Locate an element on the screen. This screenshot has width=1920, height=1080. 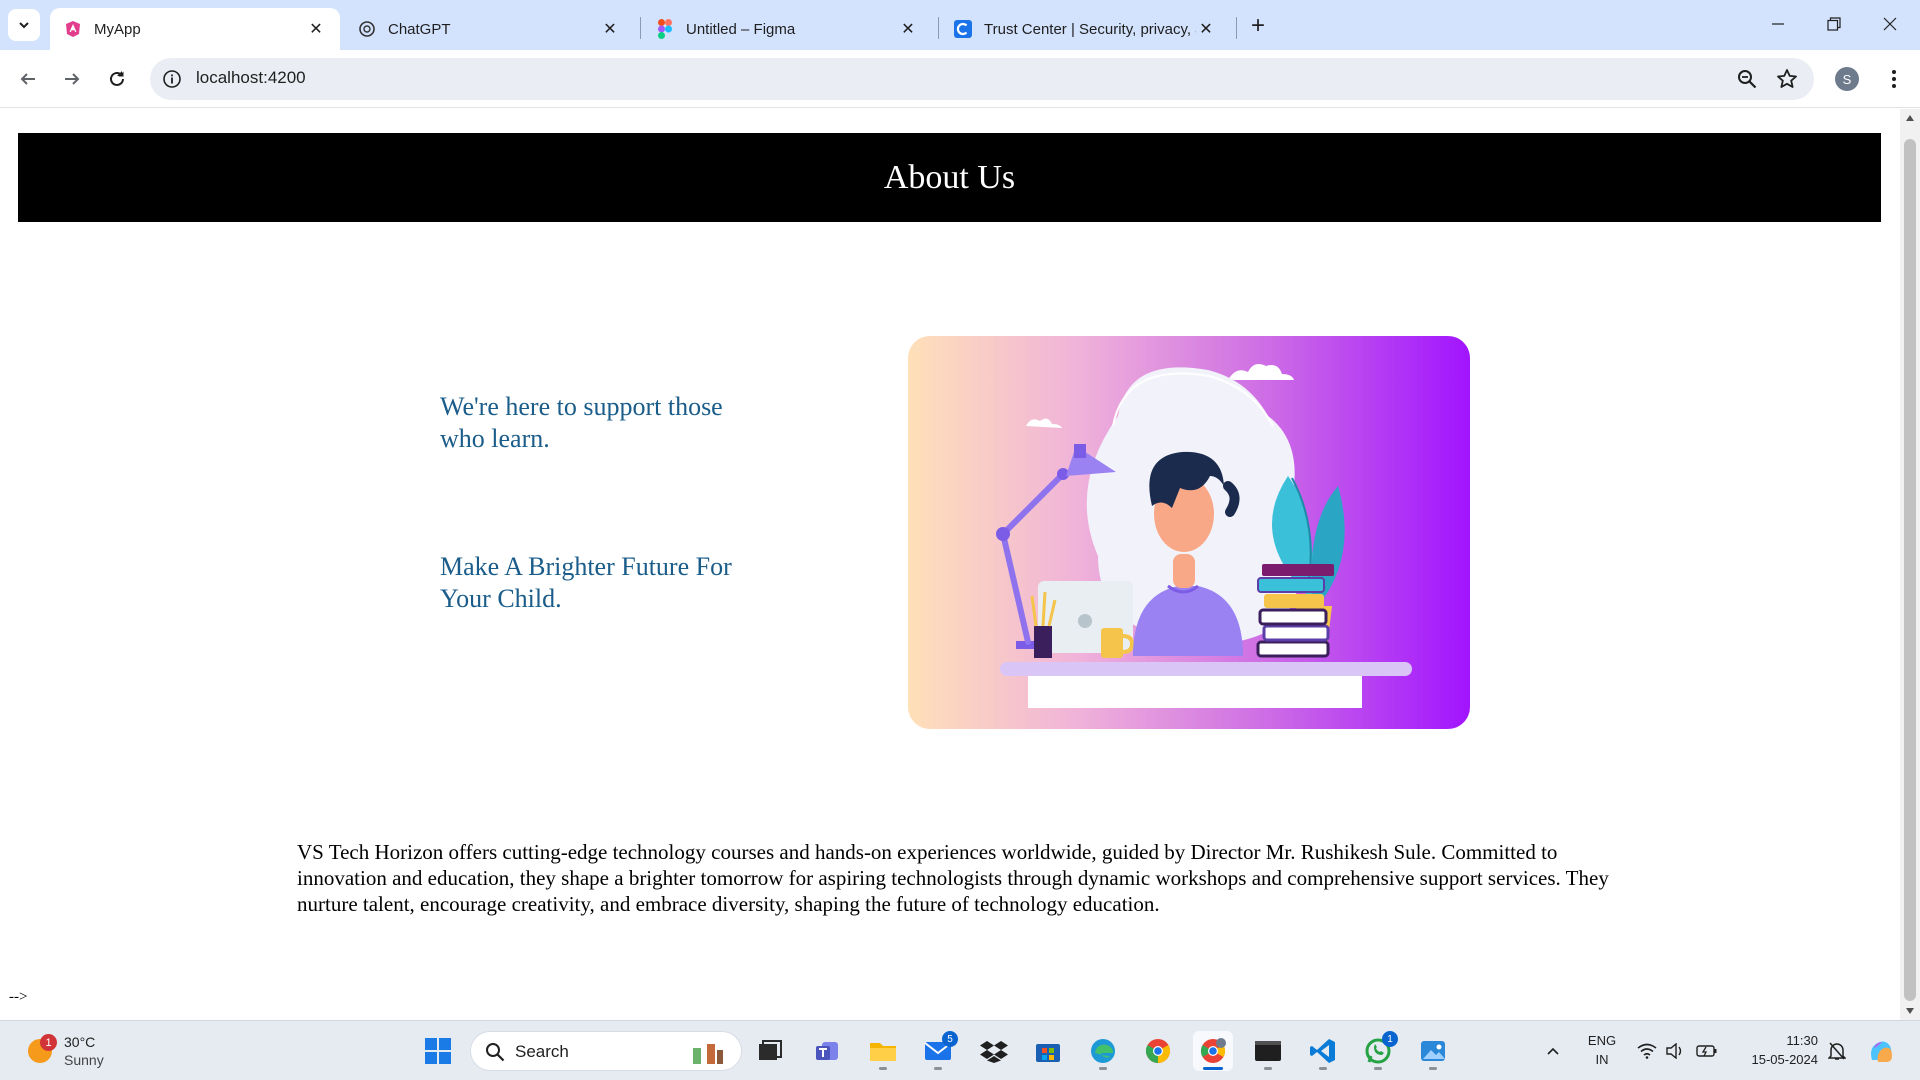
address-bar: localhost:4200 is located at coordinates (982, 79).